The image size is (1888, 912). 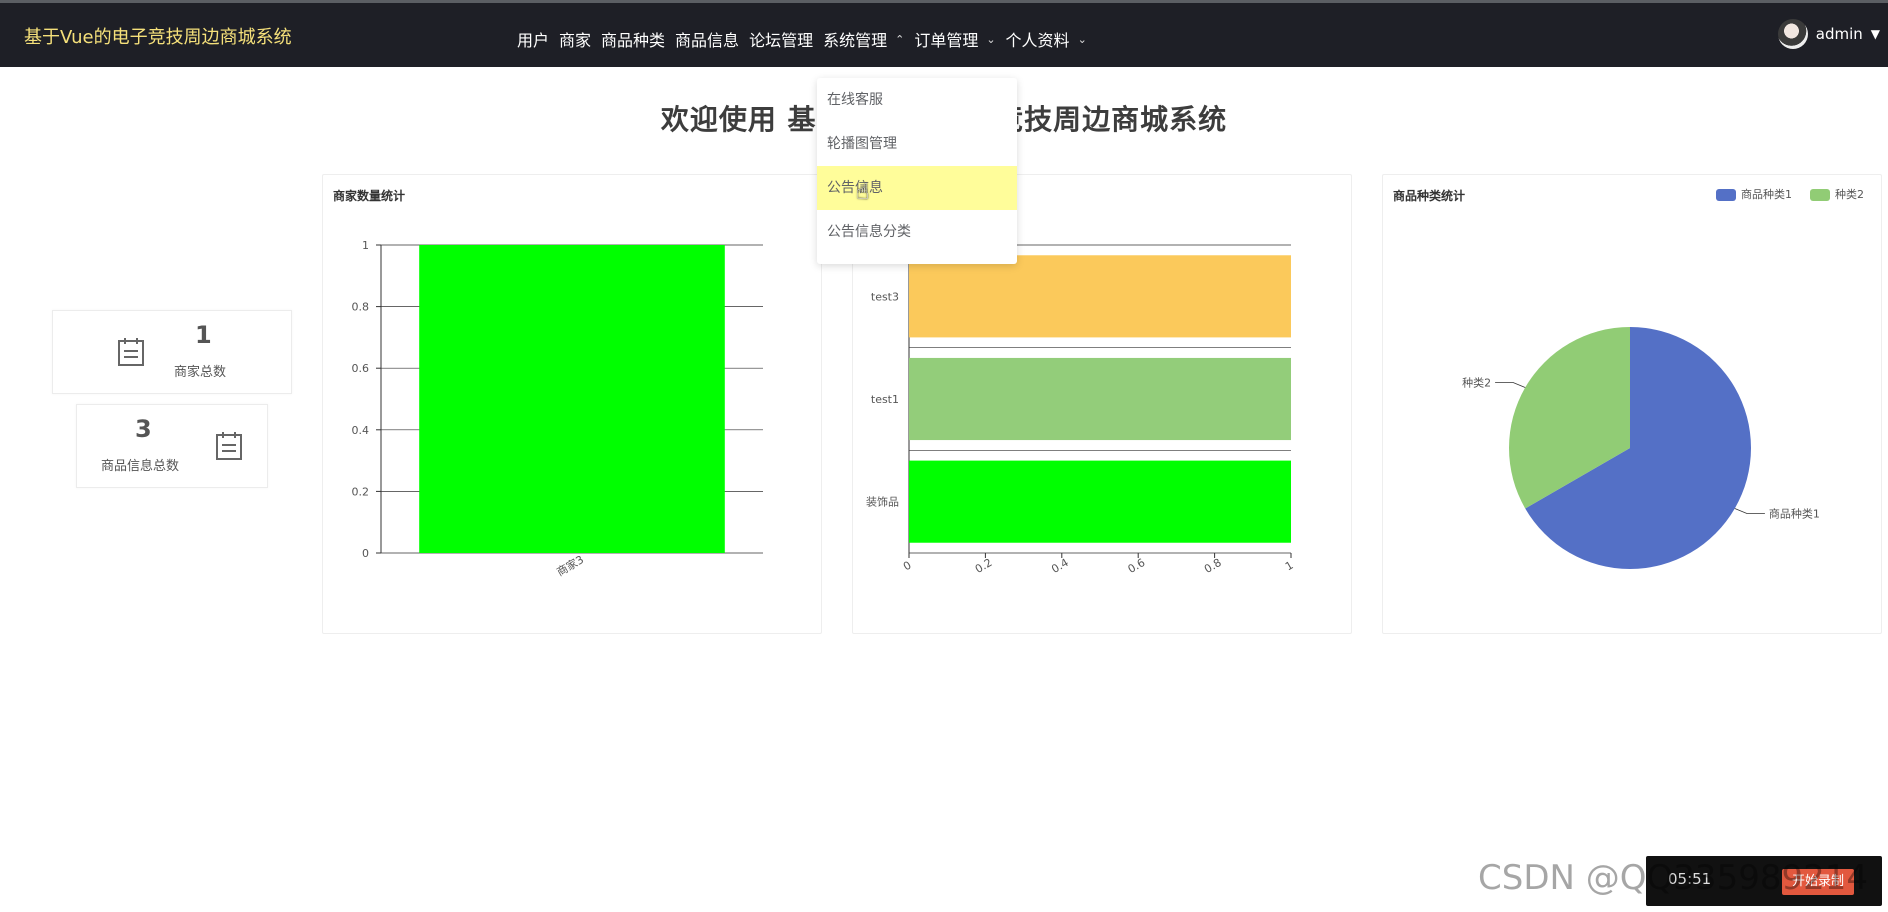 I want to click on slice-label: 种类2, so click(x=1476, y=383).